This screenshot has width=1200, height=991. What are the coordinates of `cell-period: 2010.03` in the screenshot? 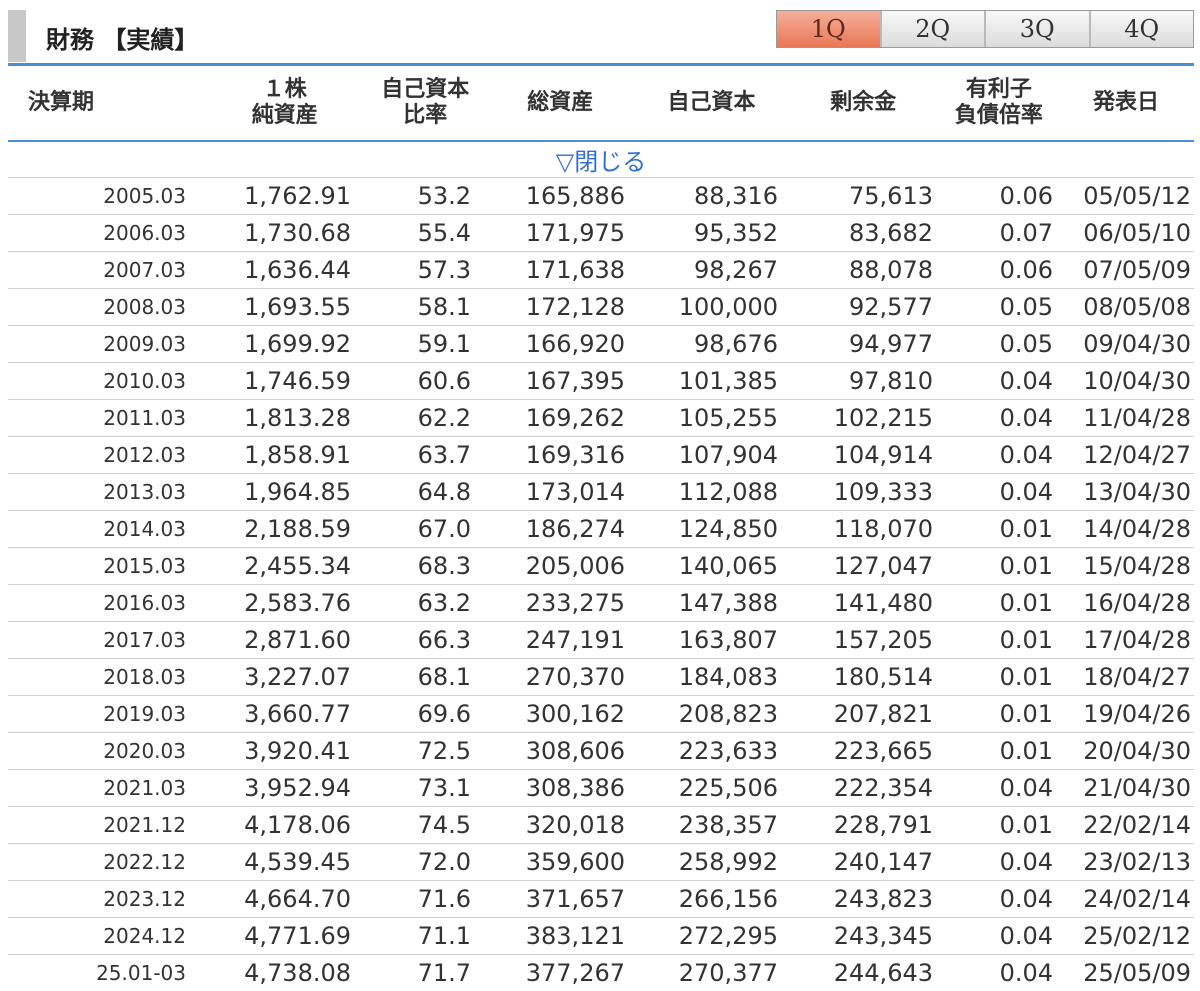 It's located at (144, 381).